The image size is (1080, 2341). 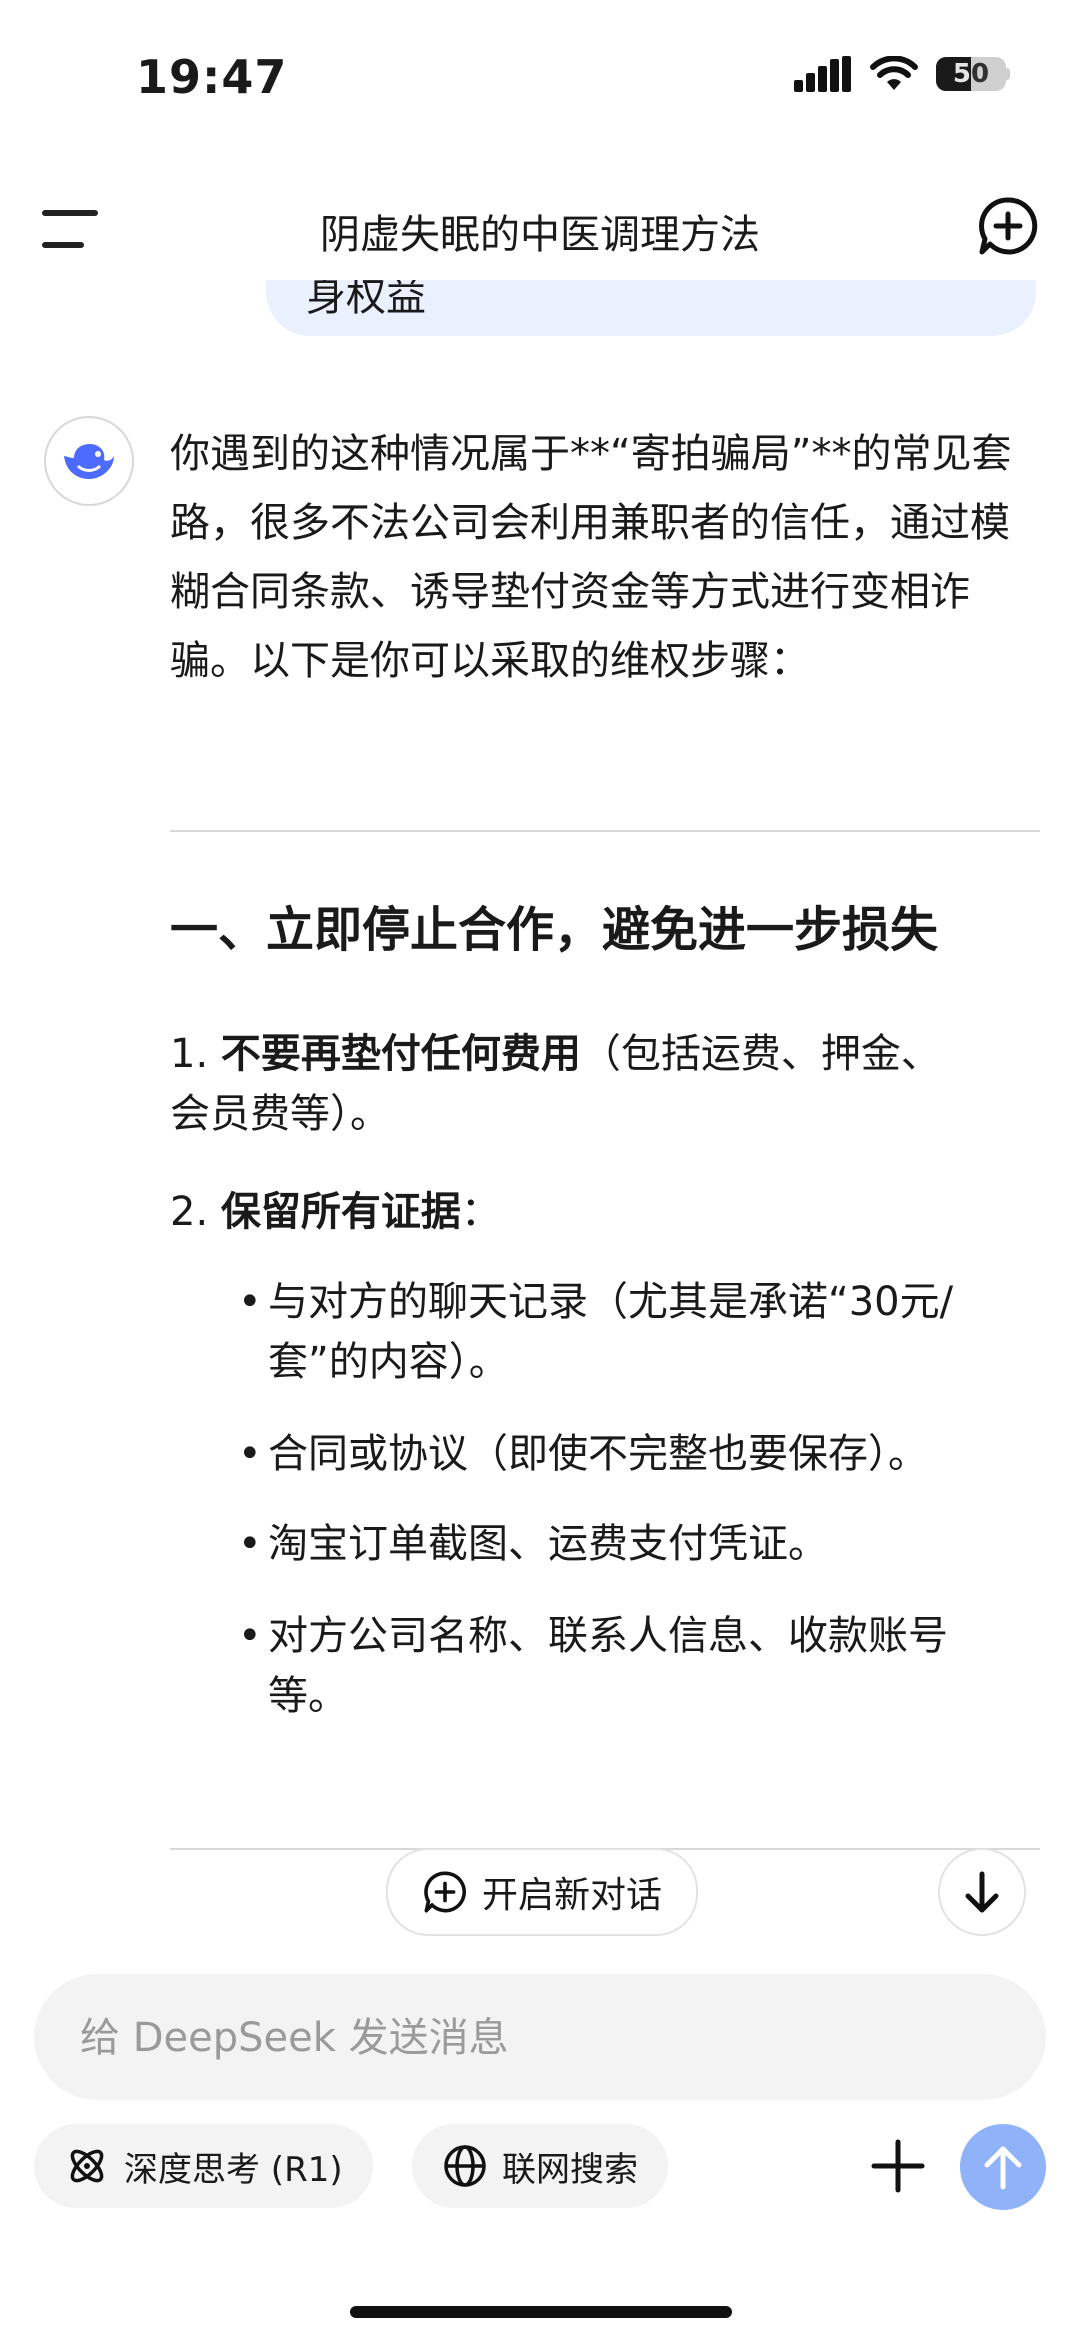 I want to click on top-bar: 阴虚失眠的中医调理方法, so click(x=540, y=230).